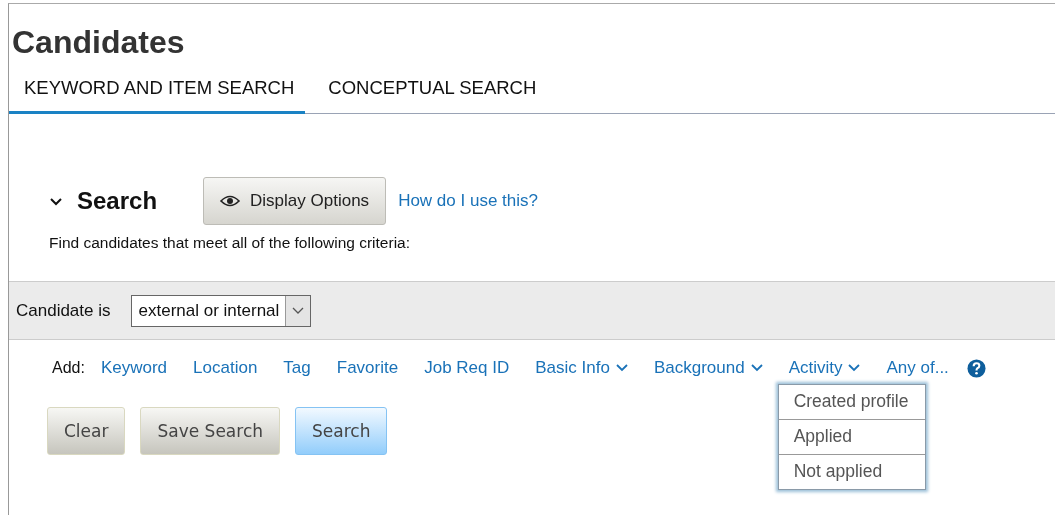 The height and width of the screenshot is (515, 1057). What do you see at coordinates (230, 201) in the screenshot?
I see `eye-icon` at bounding box center [230, 201].